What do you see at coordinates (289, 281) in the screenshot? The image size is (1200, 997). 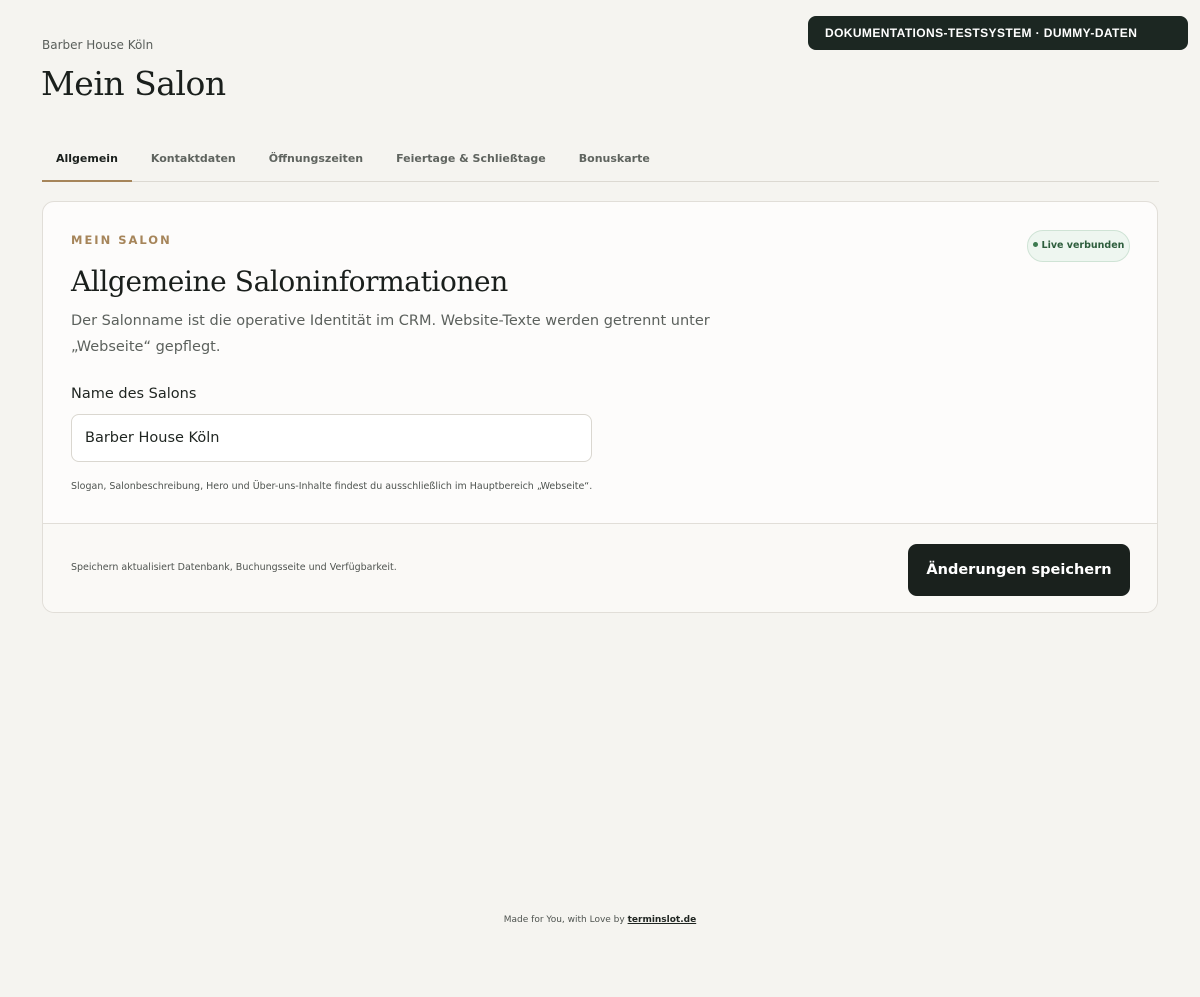 I see `section-title: Allgemeine Saloninformationen` at bounding box center [289, 281].